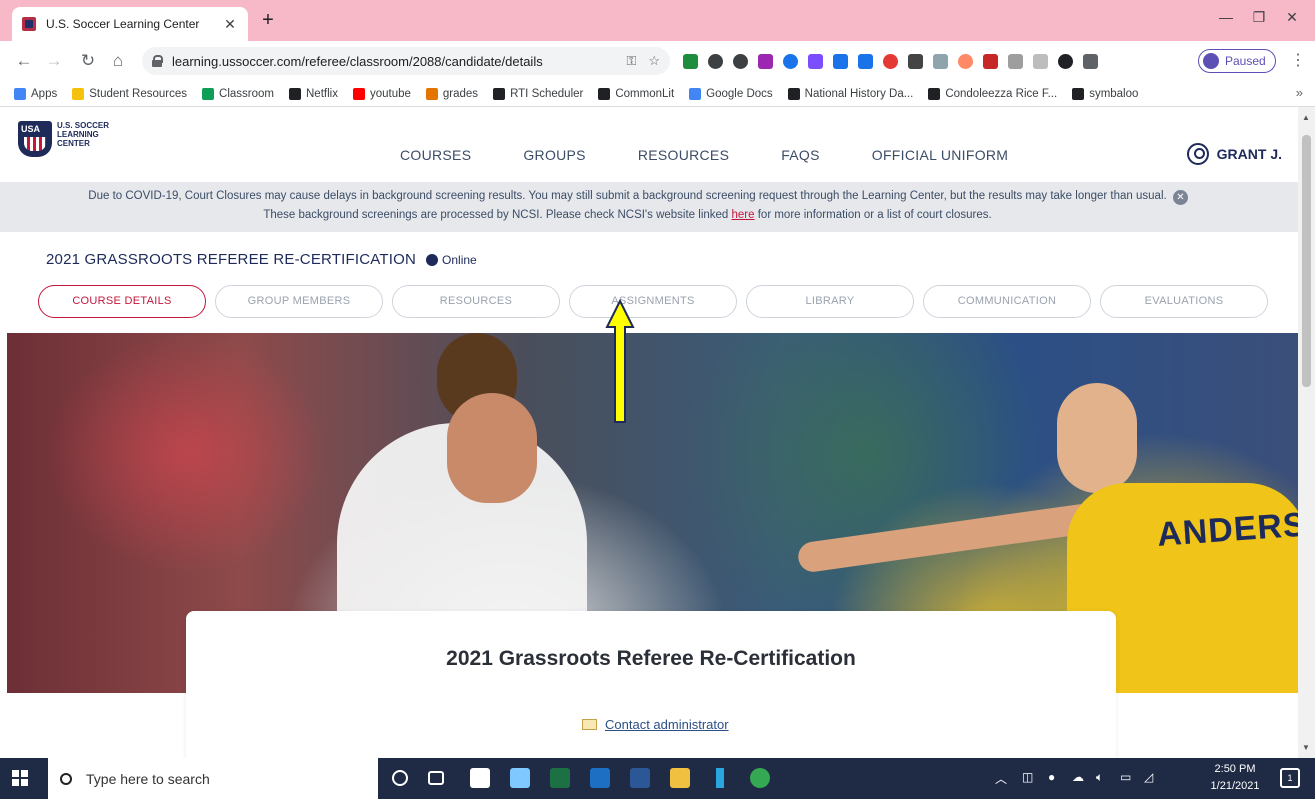  Describe the element at coordinates (118, 61) in the screenshot. I see `home-icon: ⌂` at that location.